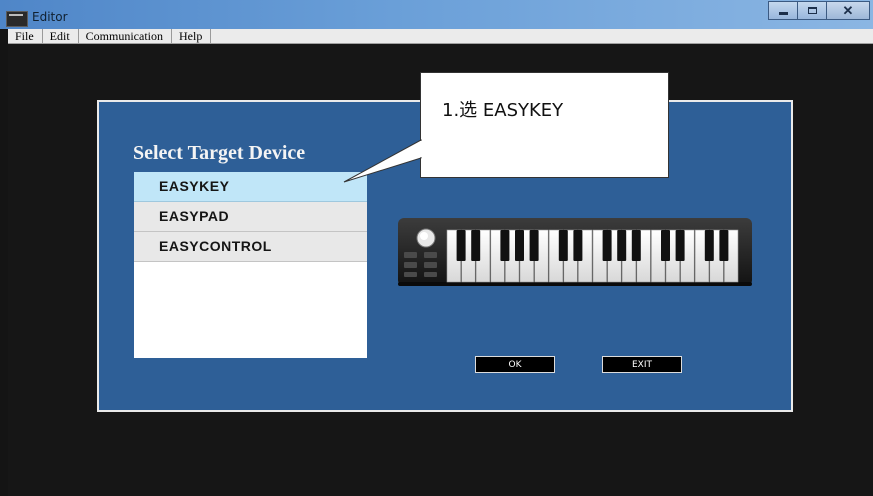  I want to click on midi-keyboard-image, so click(575, 252).